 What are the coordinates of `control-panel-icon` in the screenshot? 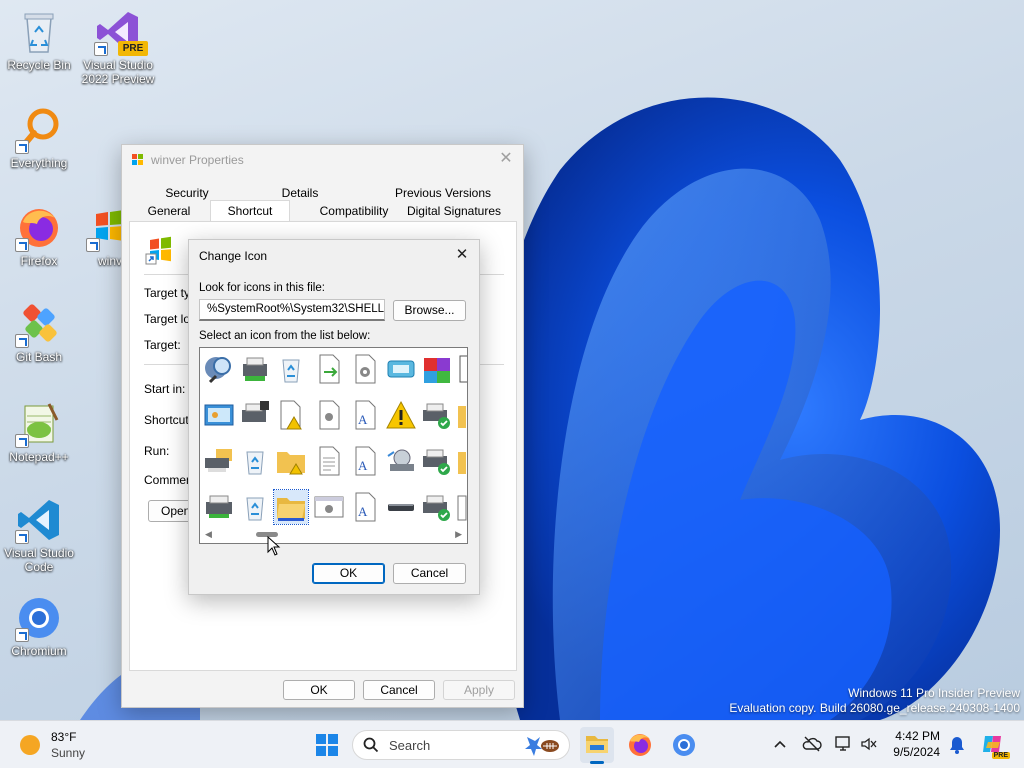 It's located at (219, 415).